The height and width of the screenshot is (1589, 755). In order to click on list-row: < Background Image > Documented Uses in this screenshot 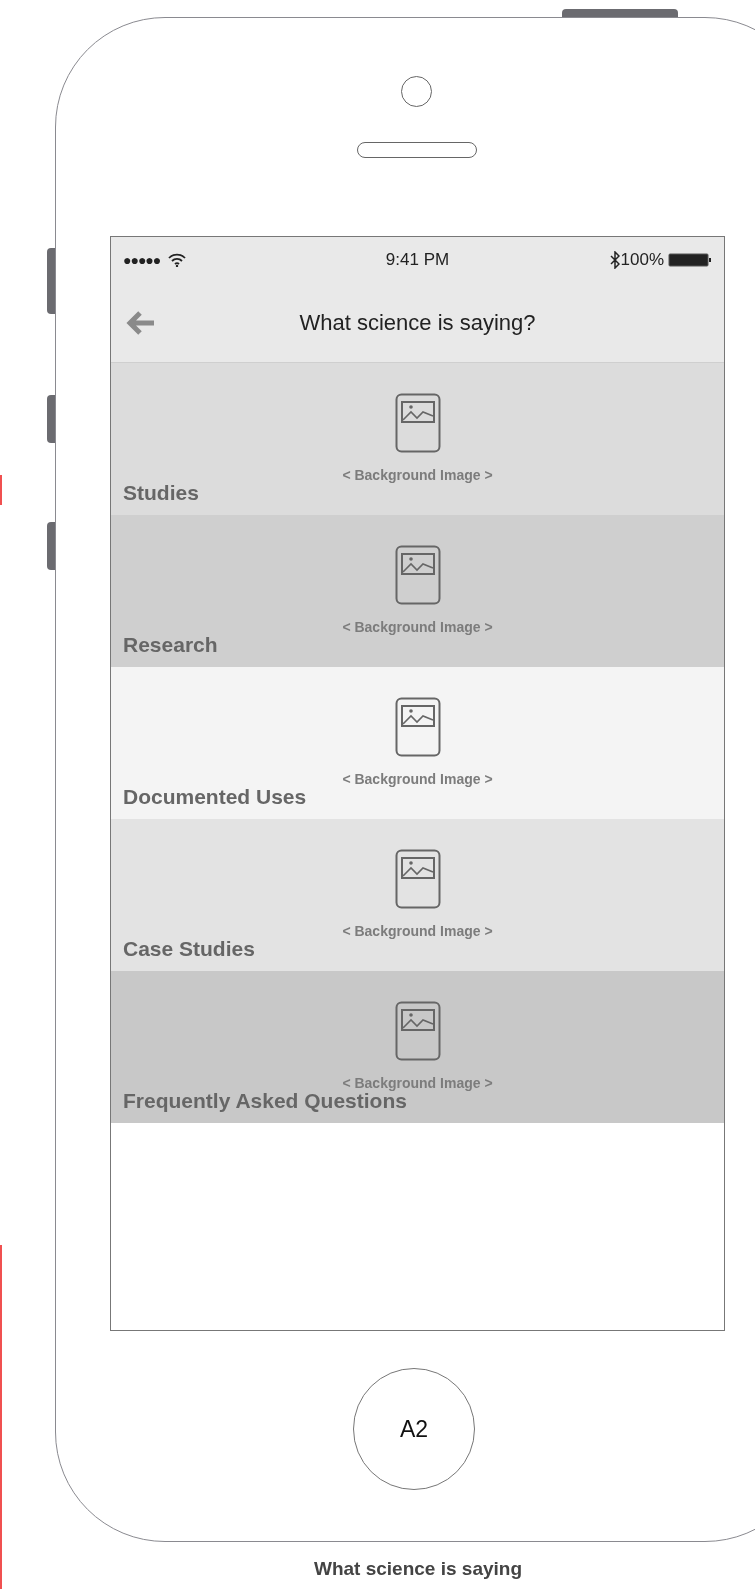, I will do `click(417, 743)`.